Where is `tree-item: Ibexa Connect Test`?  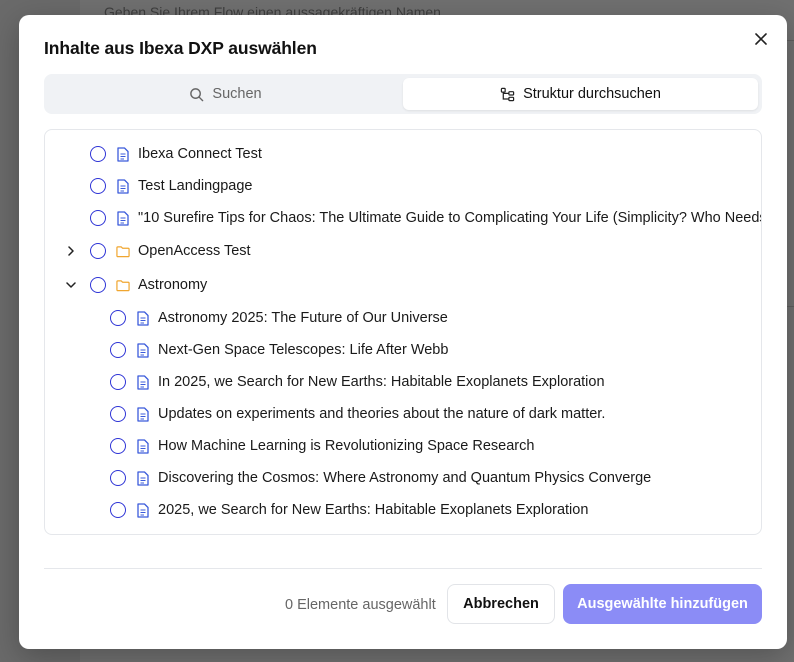 tree-item: Ibexa Connect Test is located at coordinates (176, 154).